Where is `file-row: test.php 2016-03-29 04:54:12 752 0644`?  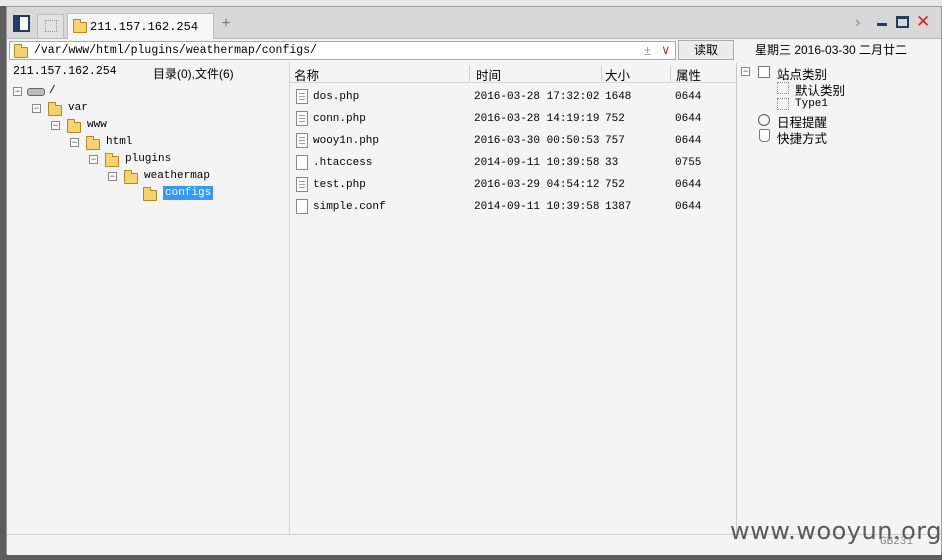
file-row: test.php 2016-03-29 04:54:12 752 0644 is located at coordinates (513, 185).